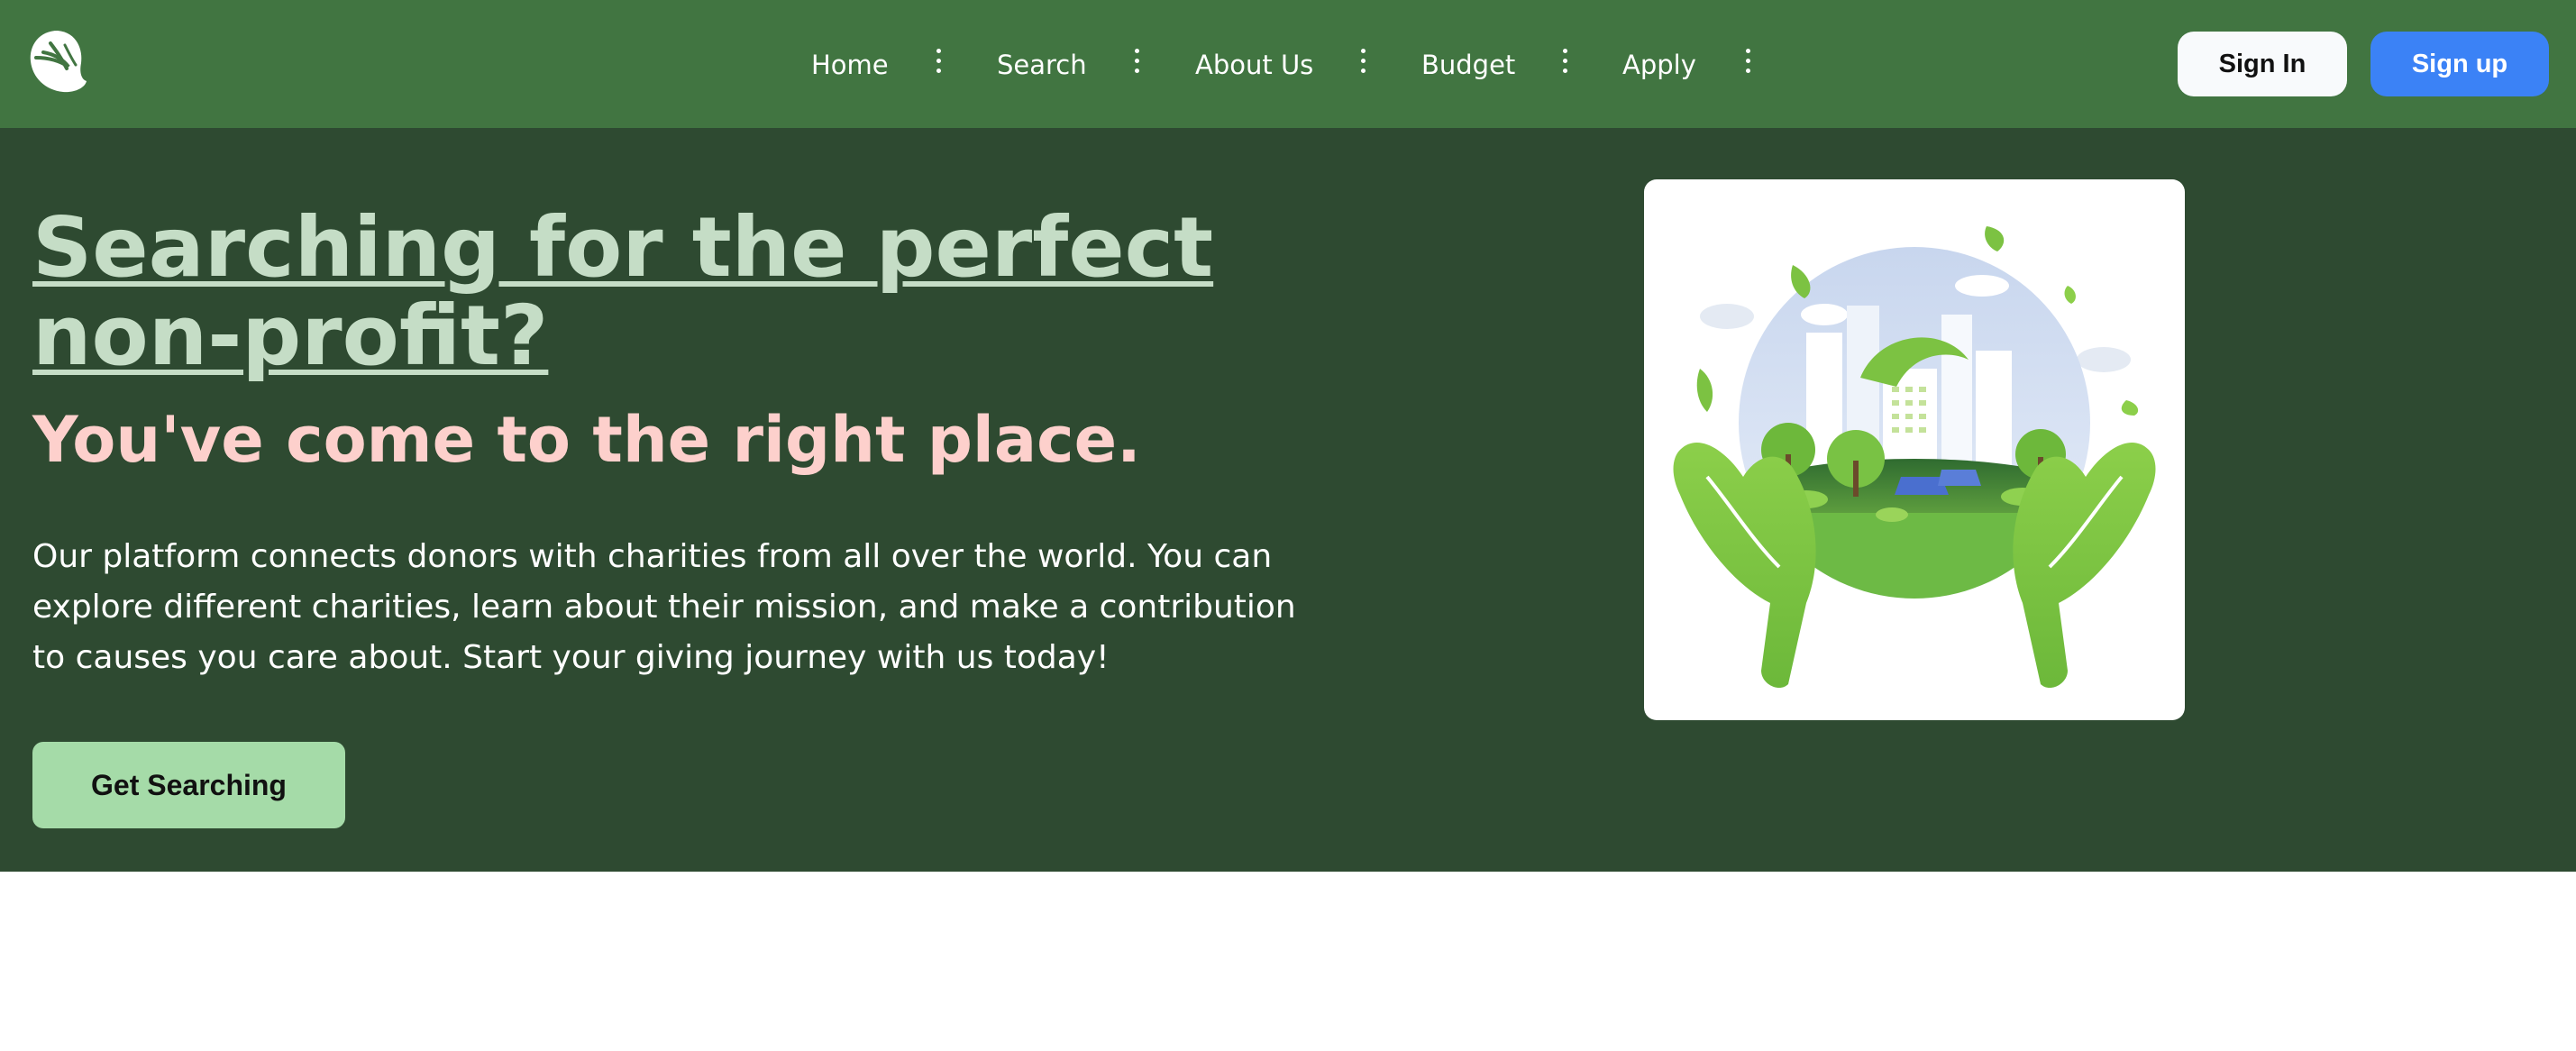  I want to click on nav-apply-more-icon, so click(1747, 64).